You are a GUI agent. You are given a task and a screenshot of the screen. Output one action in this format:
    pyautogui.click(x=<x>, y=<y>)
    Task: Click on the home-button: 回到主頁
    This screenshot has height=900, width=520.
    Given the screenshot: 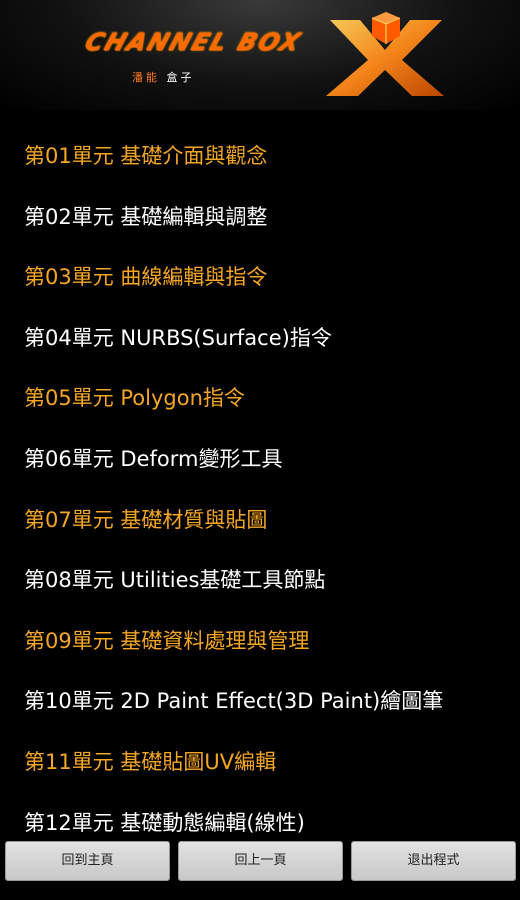 What is the action you would take?
    pyautogui.click(x=87, y=861)
    